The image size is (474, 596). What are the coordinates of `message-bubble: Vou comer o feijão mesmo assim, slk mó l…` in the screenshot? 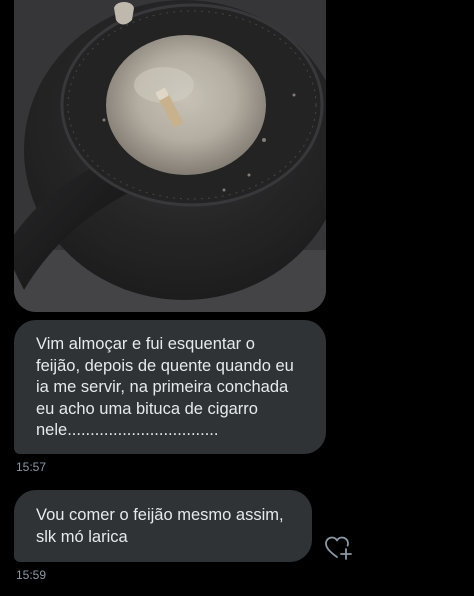 It's located at (163, 526).